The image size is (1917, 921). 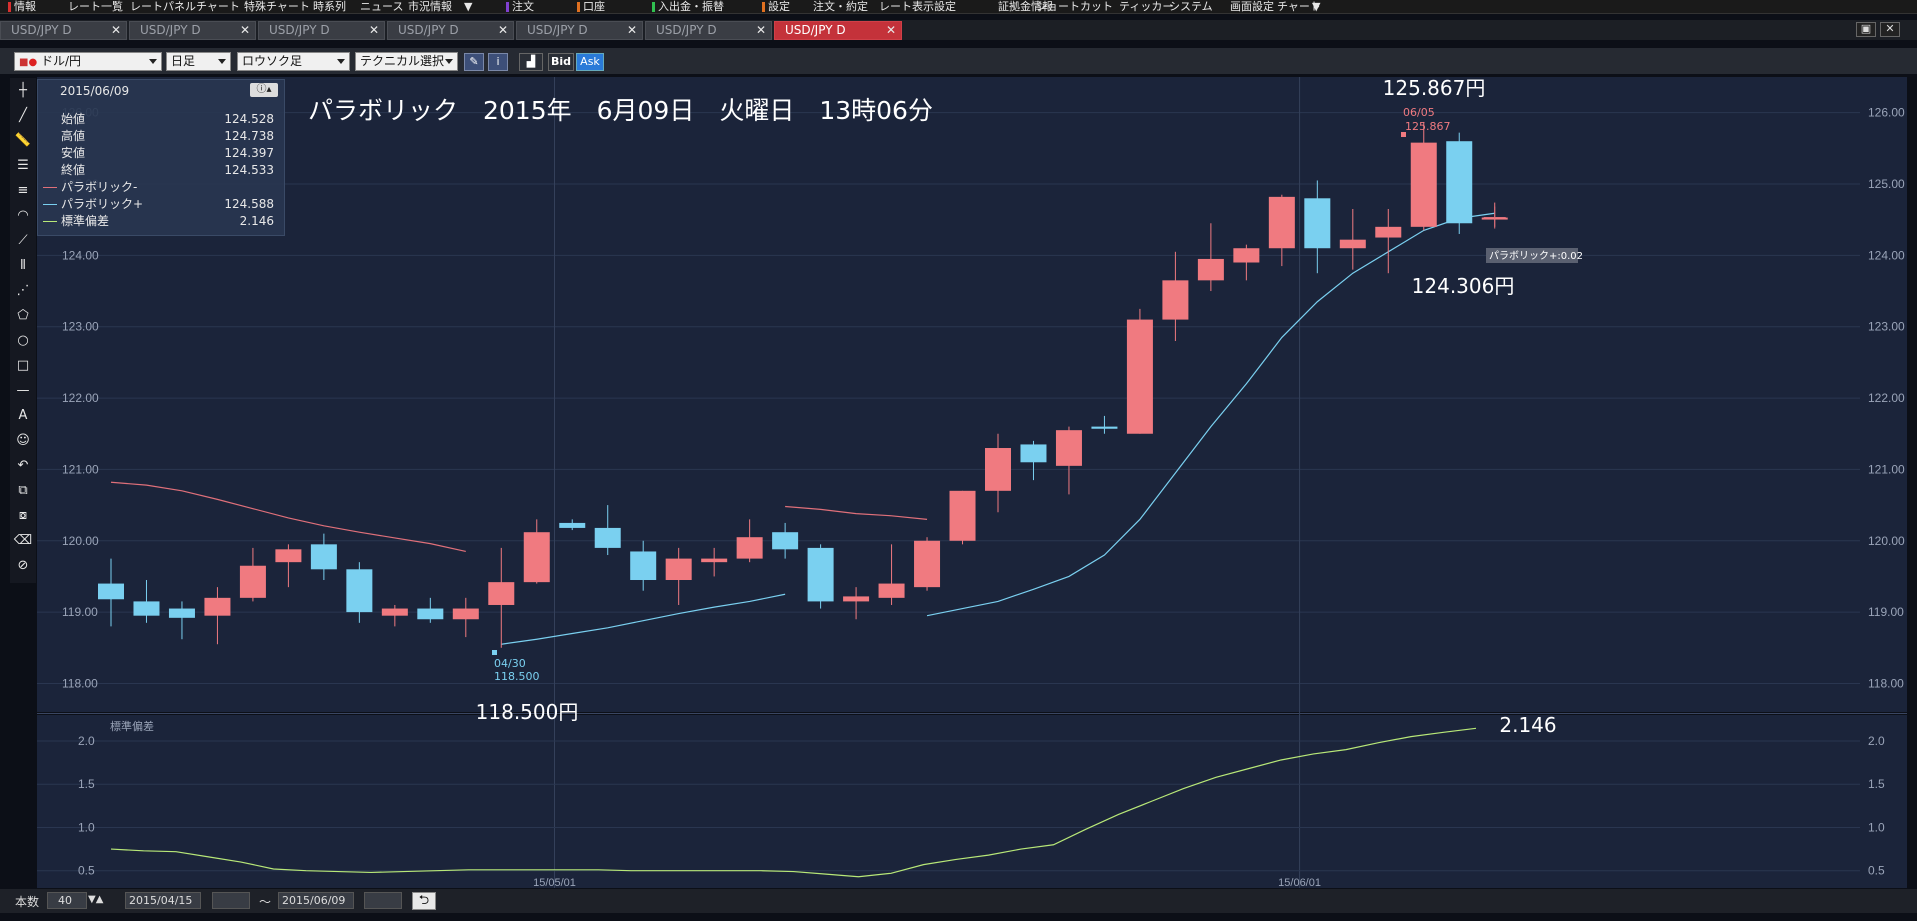 What do you see at coordinates (102, 204) in the screenshot?
I see `info-label: パラボリック+` at bounding box center [102, 204].